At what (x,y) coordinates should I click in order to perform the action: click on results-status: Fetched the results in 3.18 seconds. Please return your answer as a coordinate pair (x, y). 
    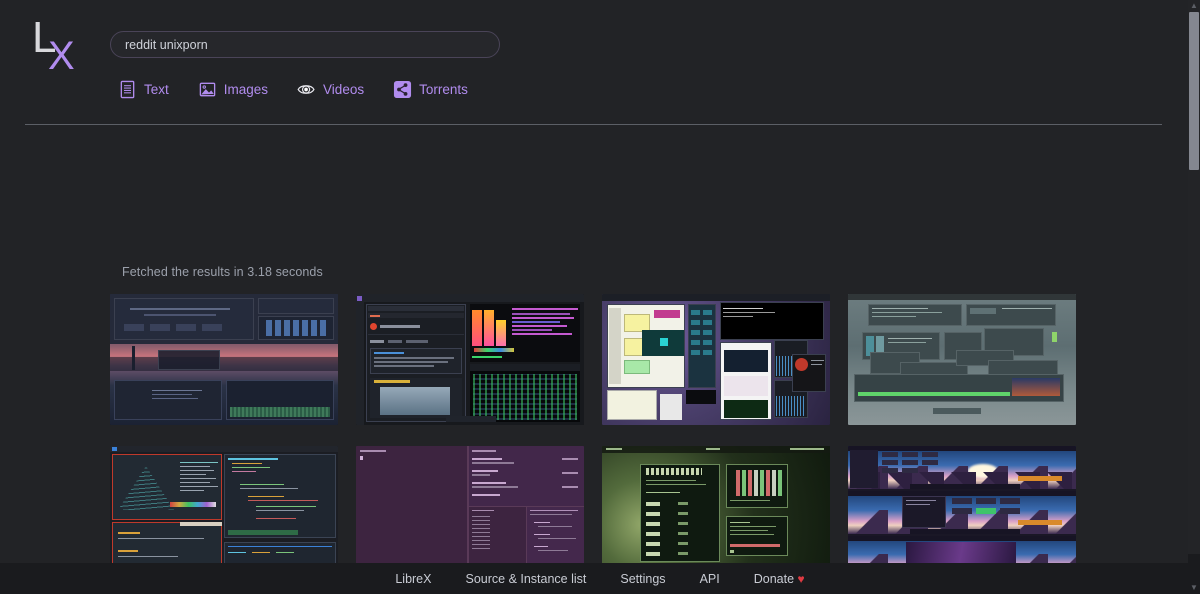
    Looking at the image, I should click on (222, 272).